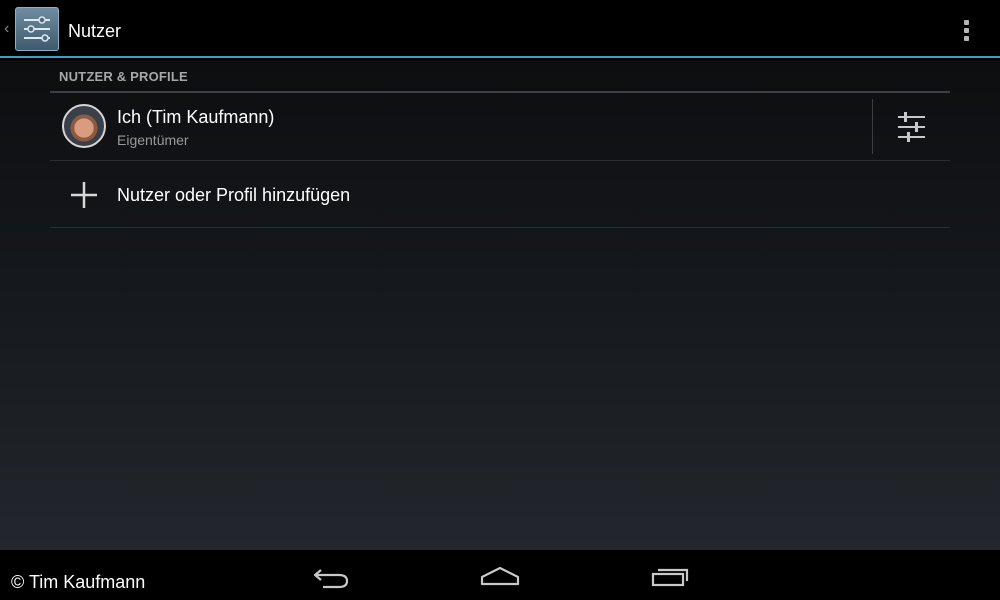 This screenshot has height=600, width=1000. I want to click on add-user-button: Nutzer oder Profil hinzufügen, so click(500, 194).